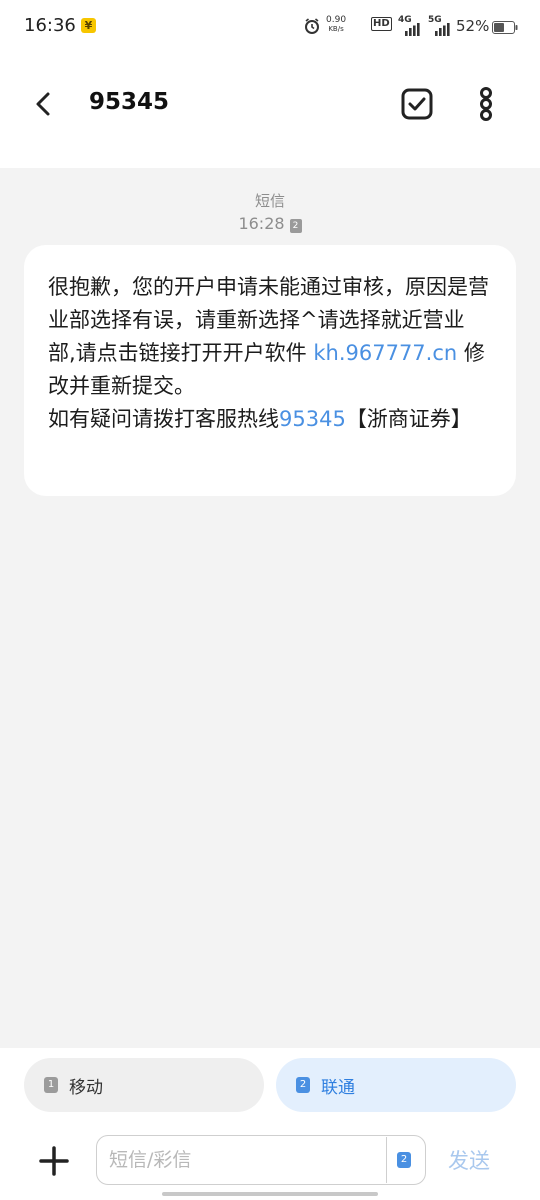 This screenshot has height=1200, width=540. What do you see at coordinates (412, 29) in the screenshot?
I see `sim1-signal-icon` at bounding box center [412, 29].